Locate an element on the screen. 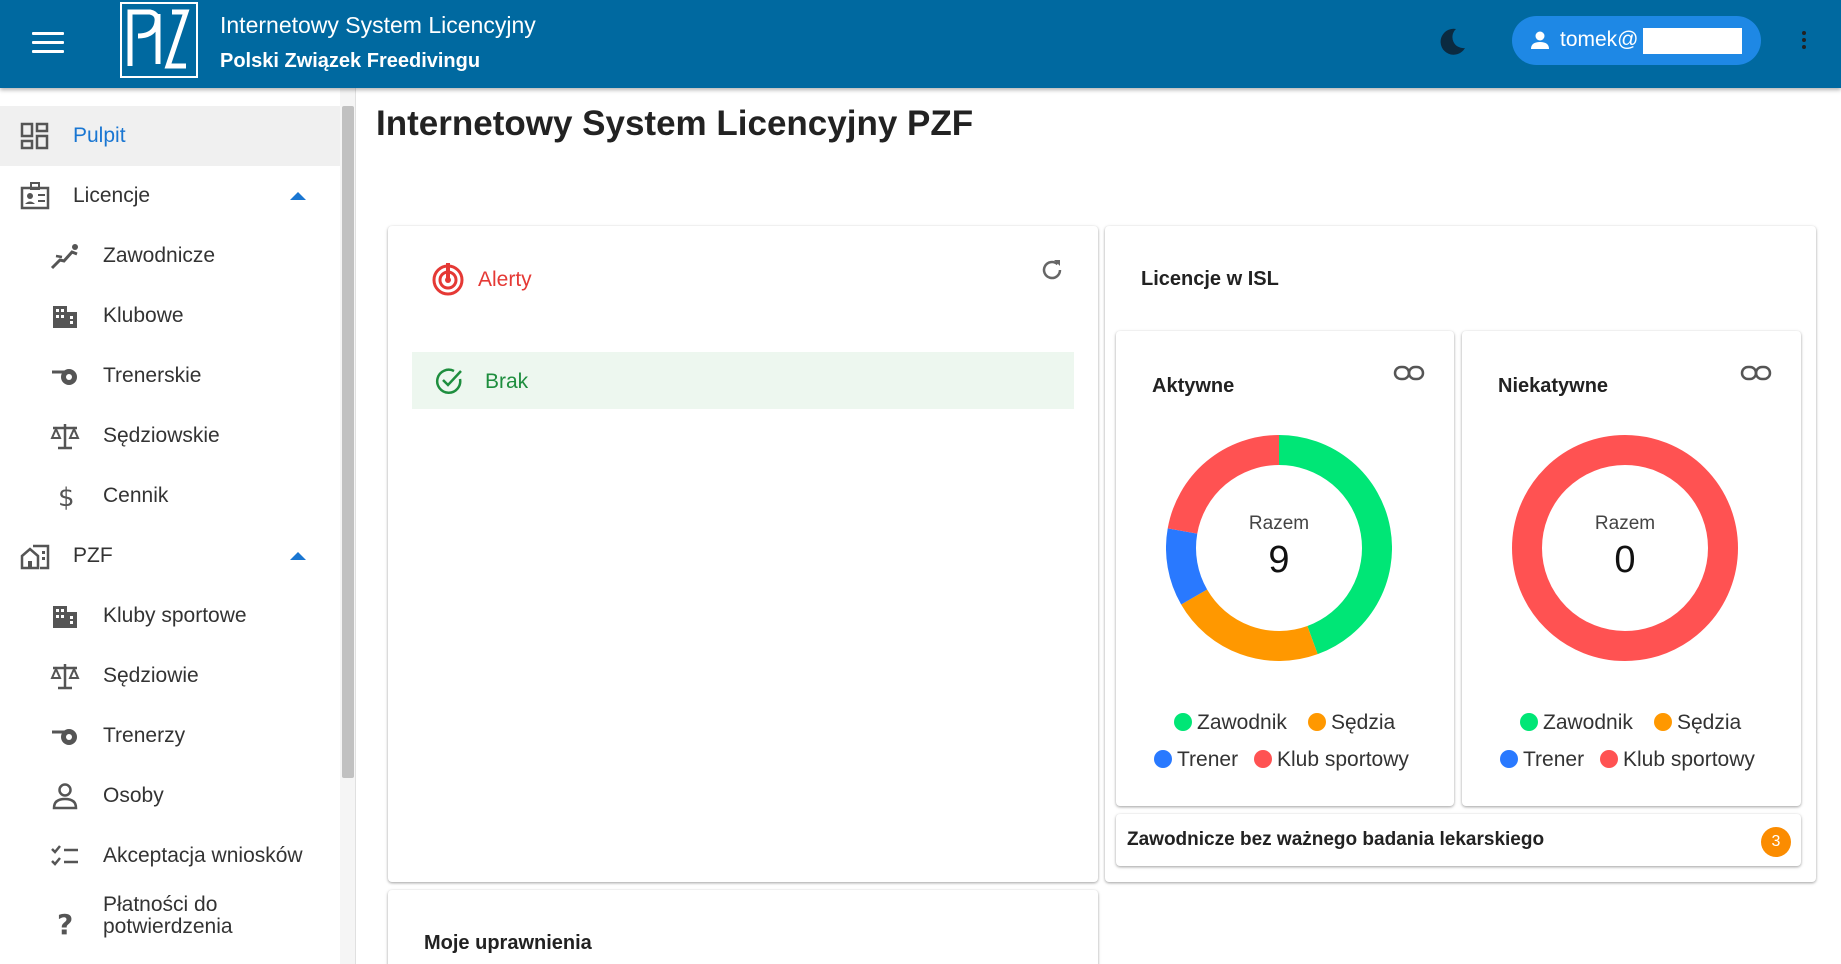 The height and width of the screenshot is (964, 1841). sidebar-item-pzf: PZF is located at coordinates (170, 556).